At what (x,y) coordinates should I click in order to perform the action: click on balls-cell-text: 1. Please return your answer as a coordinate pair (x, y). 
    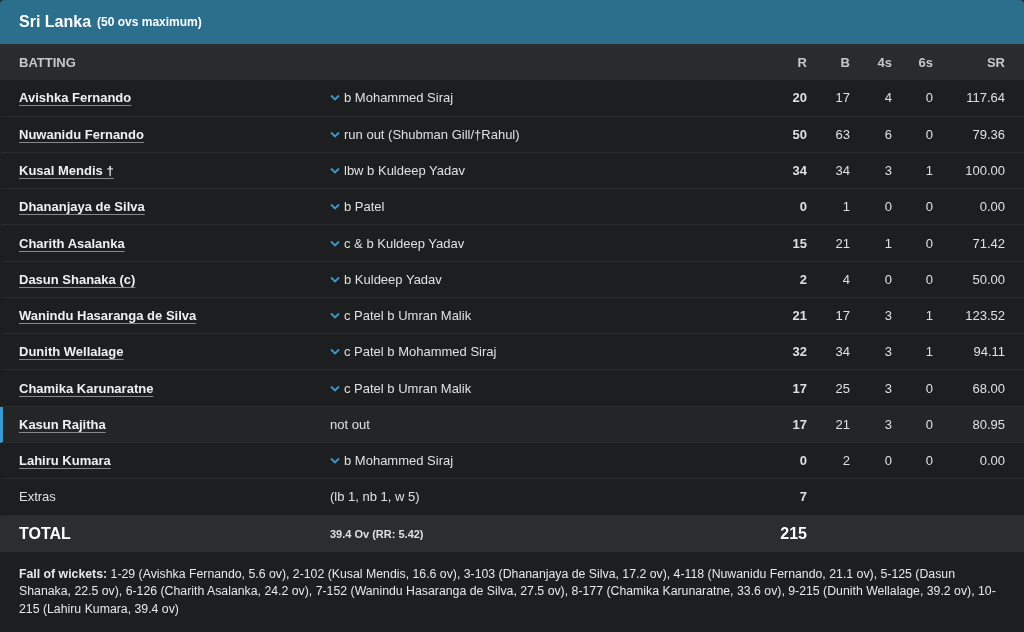
    Looking at the image, I should click on (845, 207).